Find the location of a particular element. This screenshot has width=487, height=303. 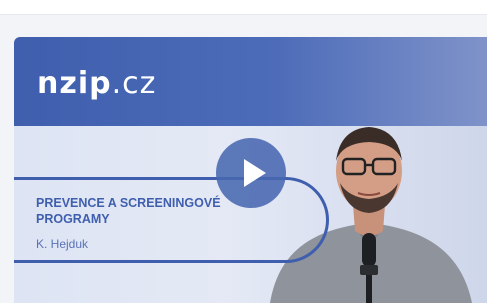

play-icon is located at coordinates (255, 173).